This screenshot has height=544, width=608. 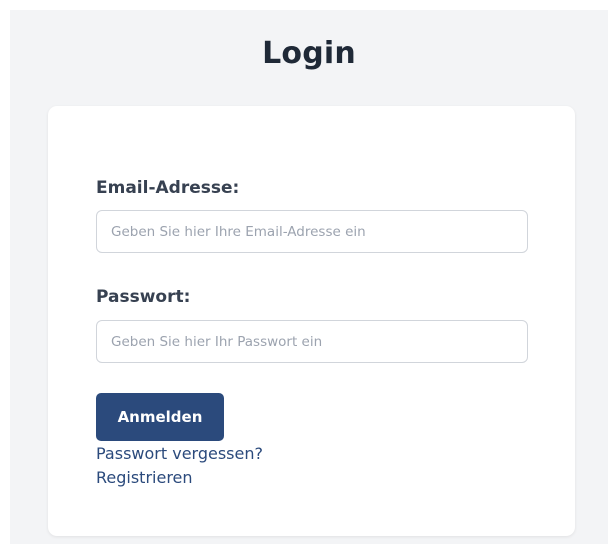 What do you see at coordinates (168, 188) in the screenshot?
I see `email-label: Email-Adresse:` at bounding box center [168, 188].